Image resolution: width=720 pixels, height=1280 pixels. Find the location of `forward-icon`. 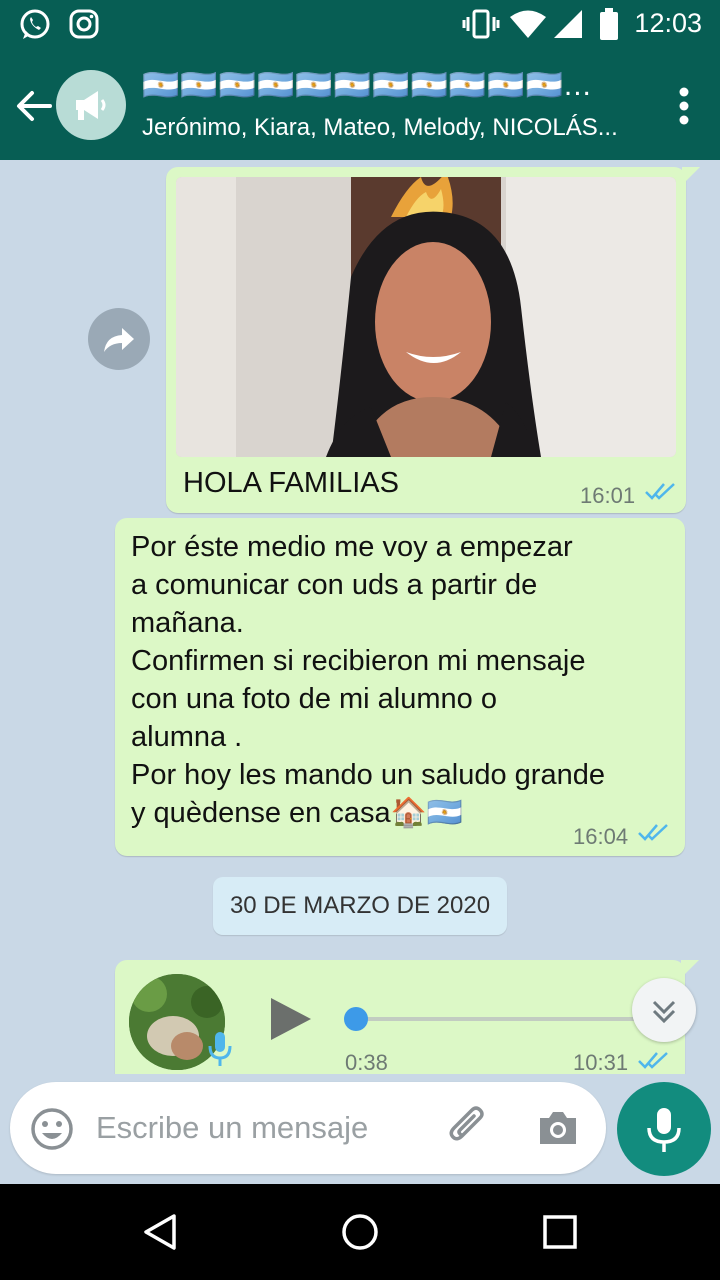

forward-icon is located at coordinates (119, 340).